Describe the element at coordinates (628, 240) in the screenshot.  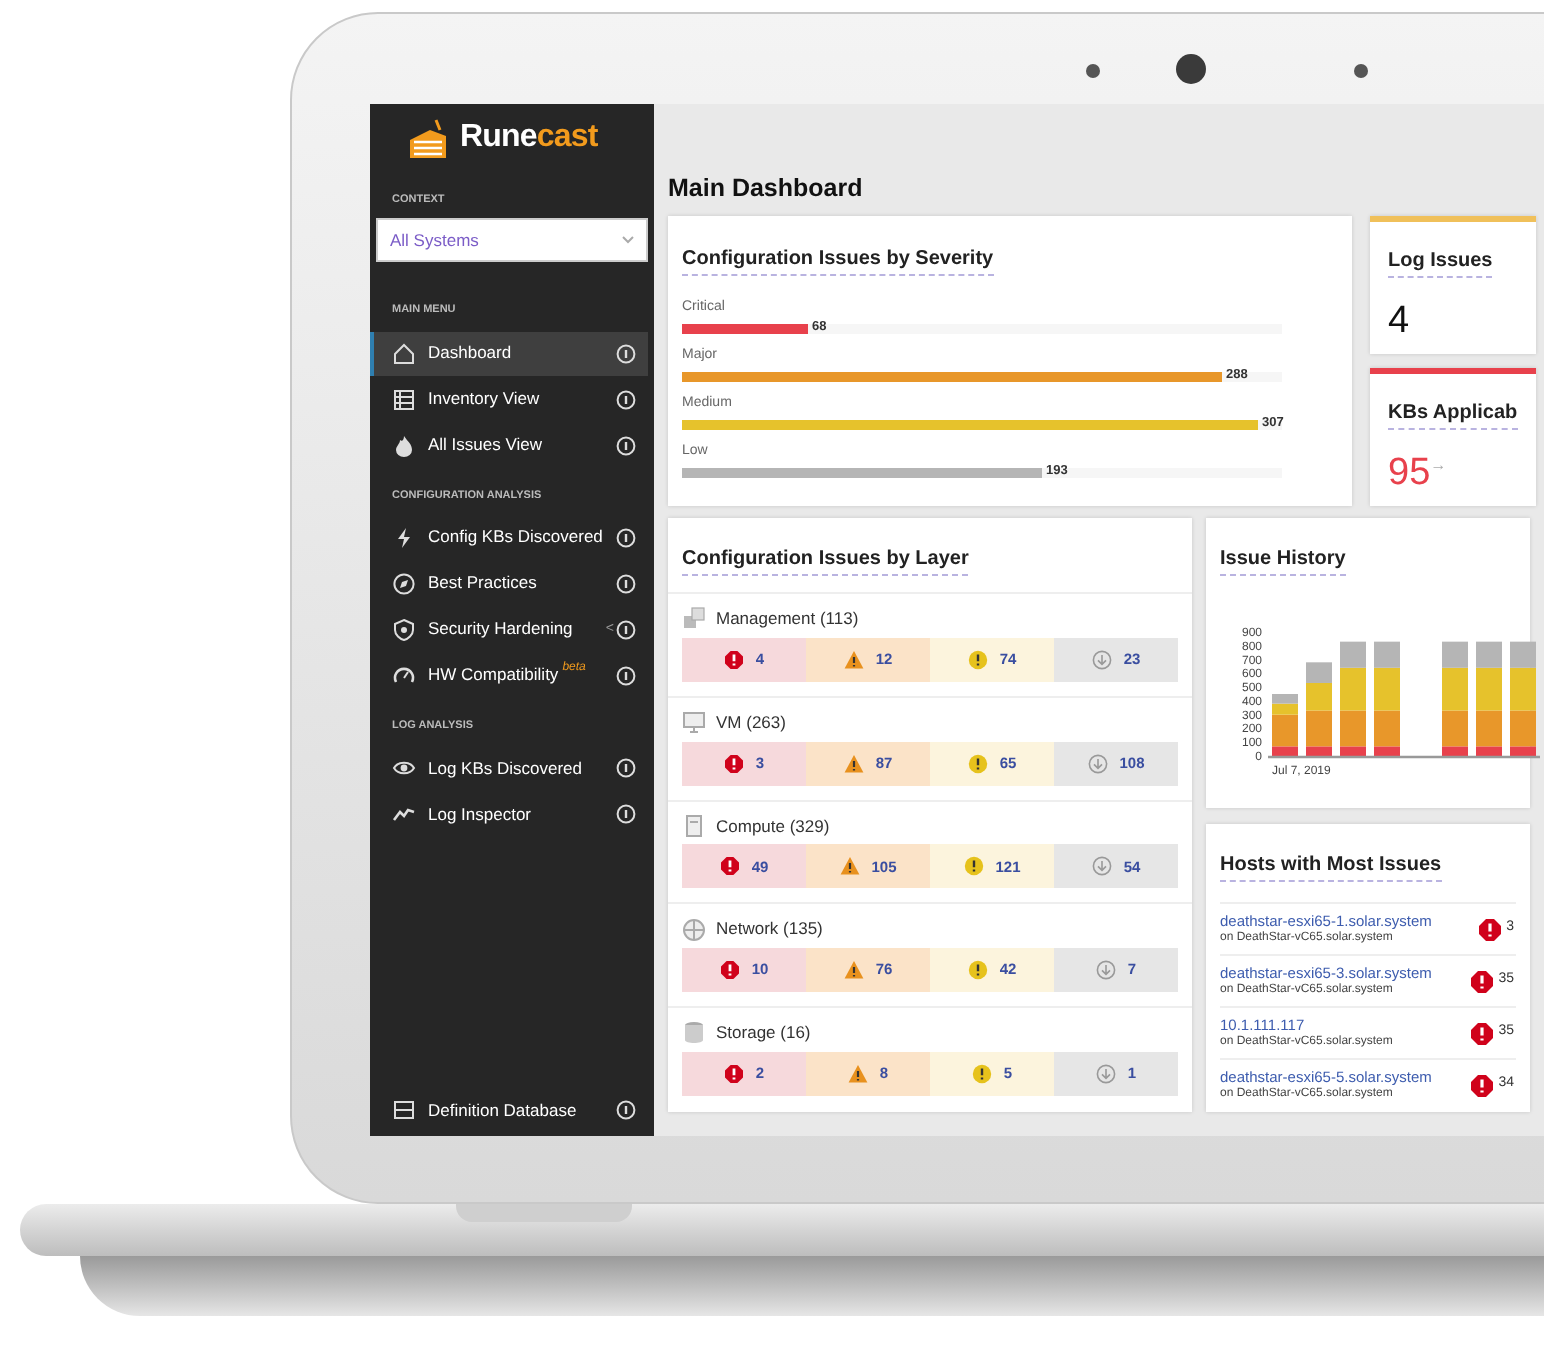
I see `caret-icon` at that location.